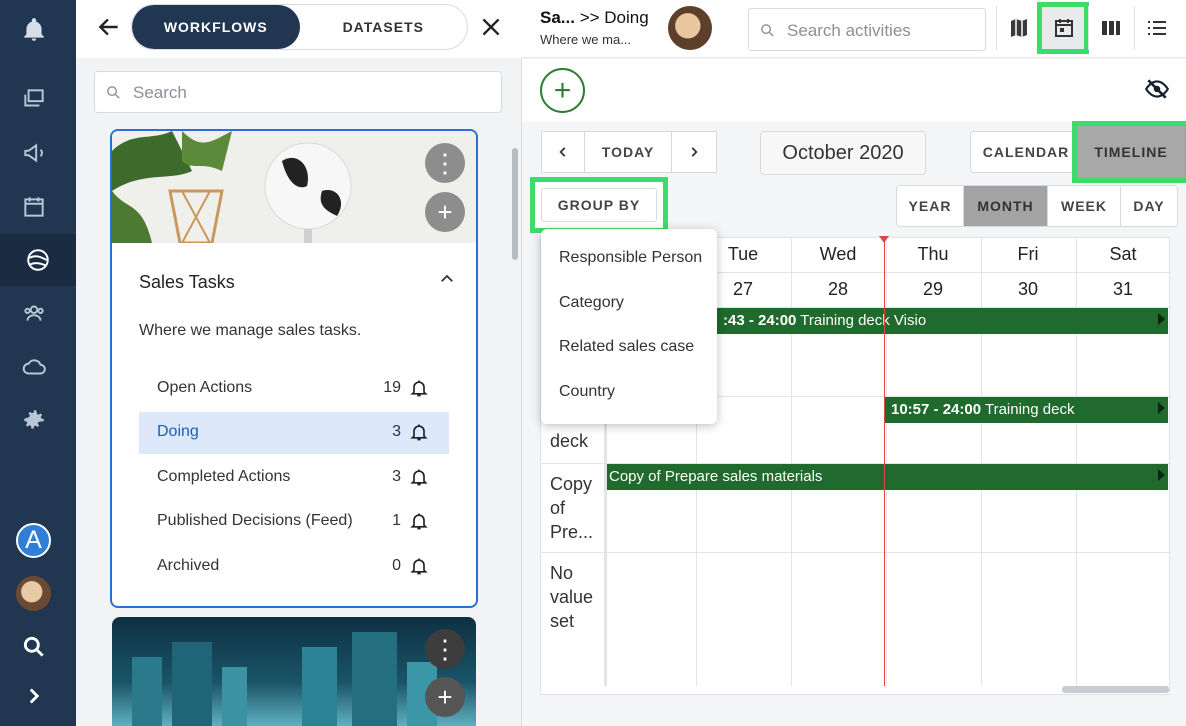  Describe the element at coordinates (205, 387) in the screenshot. I see `list-item-label: Open Actions` at that location.